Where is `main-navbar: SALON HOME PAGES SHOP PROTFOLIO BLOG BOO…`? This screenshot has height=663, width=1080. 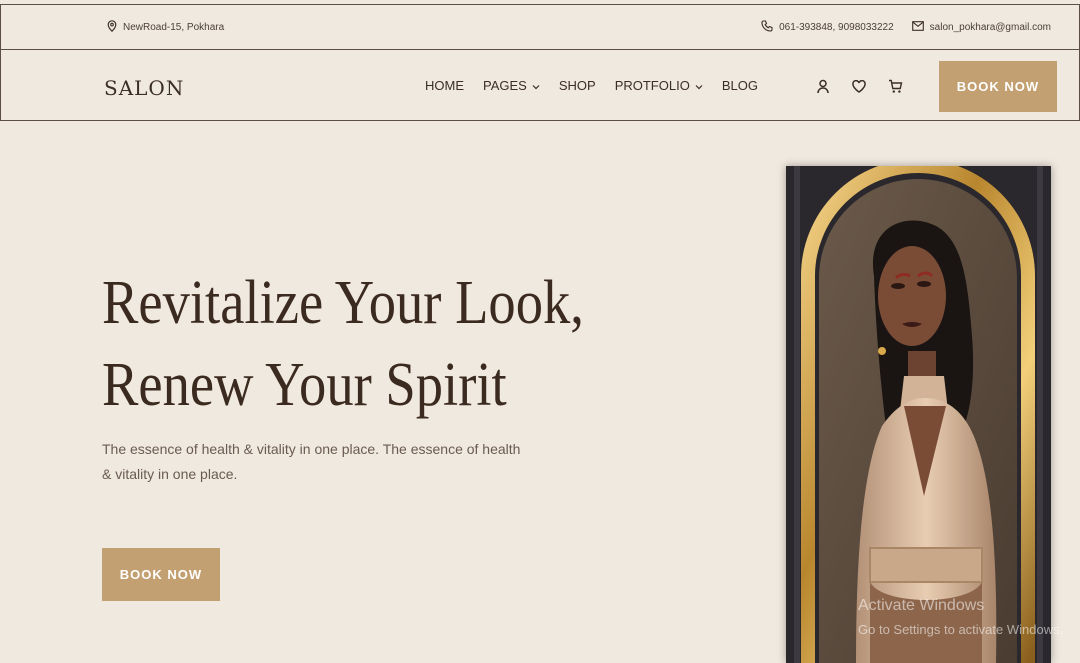 main-navbar: SALON HOME PAGES SHOP PROTFOLIO BLOG BOO… is located at coordinates (540, 85).